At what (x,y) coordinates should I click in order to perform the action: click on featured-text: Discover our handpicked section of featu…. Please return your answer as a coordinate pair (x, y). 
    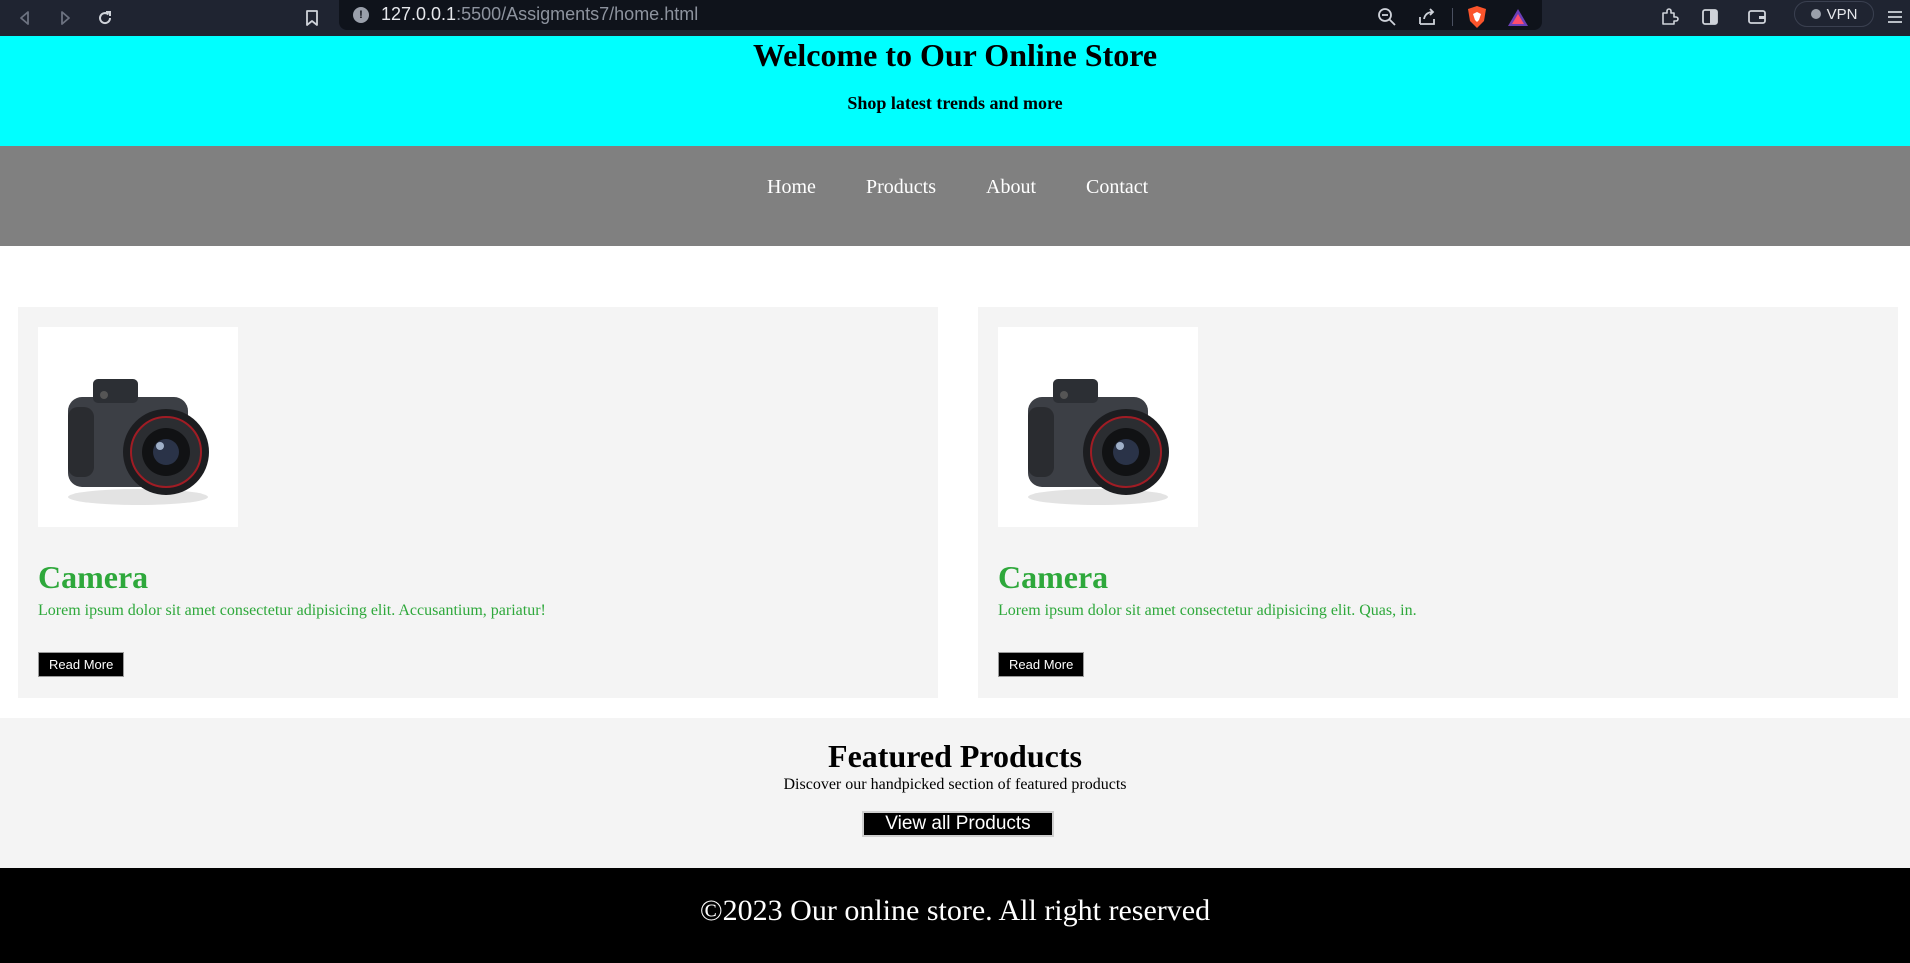
    Looking at the image, I should click on (955, 784).